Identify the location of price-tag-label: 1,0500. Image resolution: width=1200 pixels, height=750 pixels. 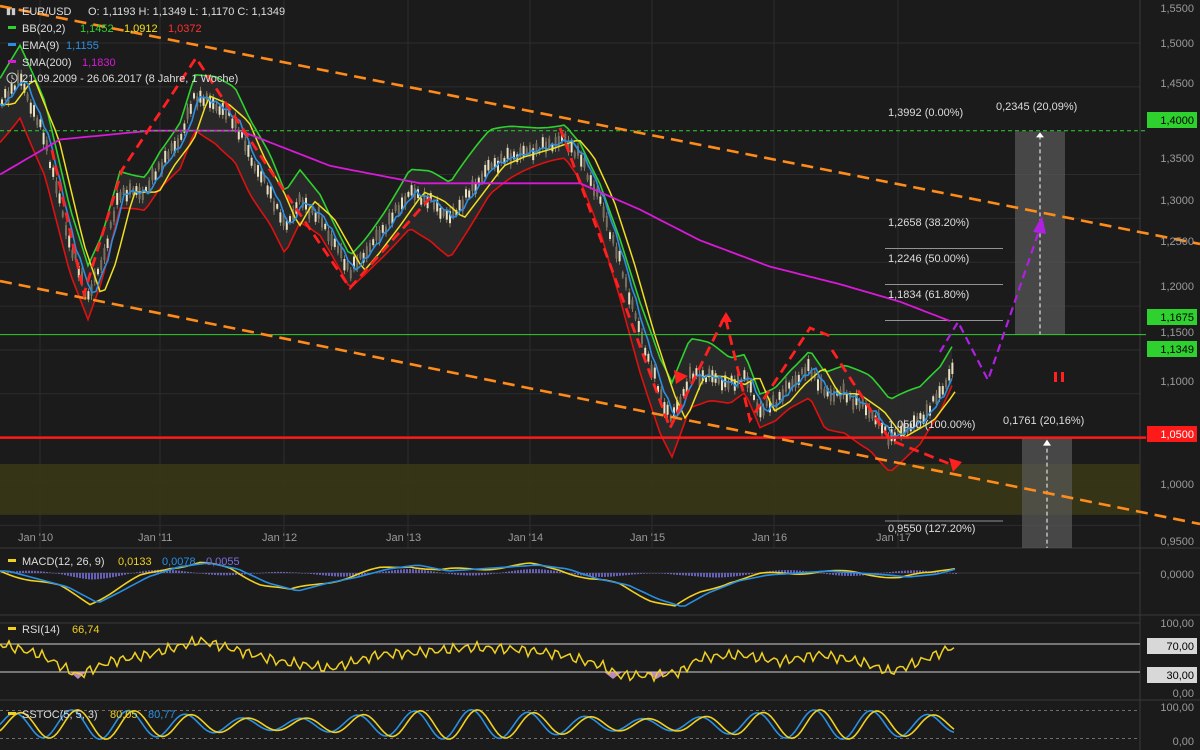
(1177, 435).